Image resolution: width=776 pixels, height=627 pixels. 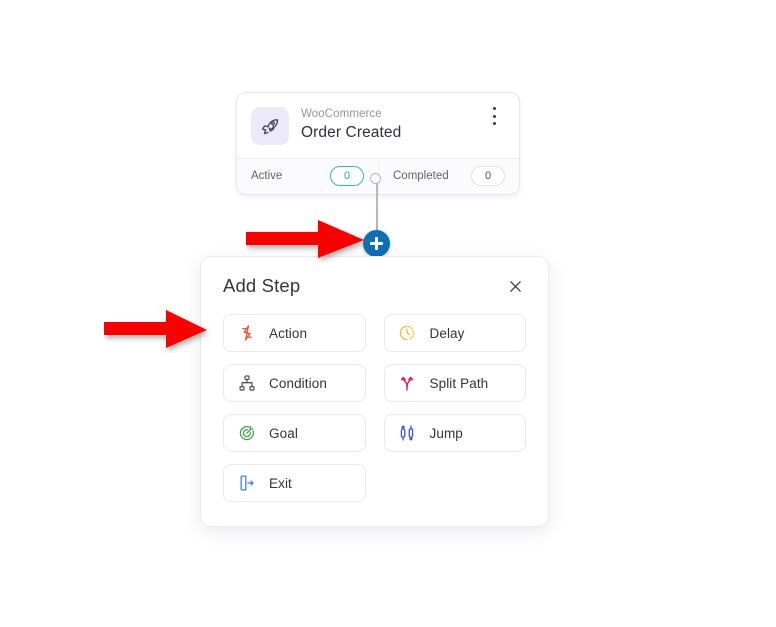 I want to click on add-step-panel-header: Add Step, so click(x=374, y=286).